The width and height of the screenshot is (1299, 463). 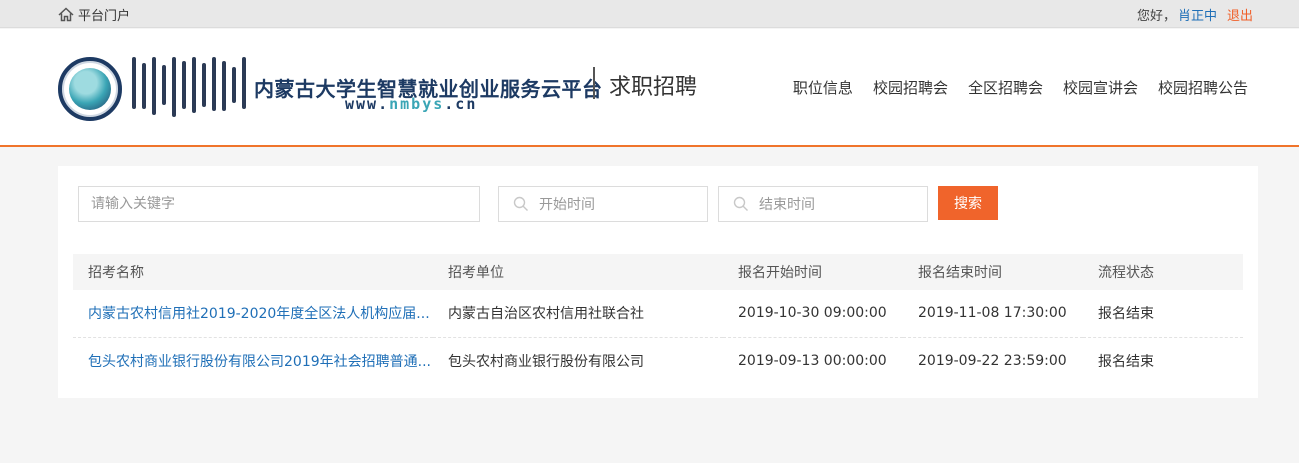 I want to click on nav-item-job-info: 职位信息, so click(x=823, y=87).